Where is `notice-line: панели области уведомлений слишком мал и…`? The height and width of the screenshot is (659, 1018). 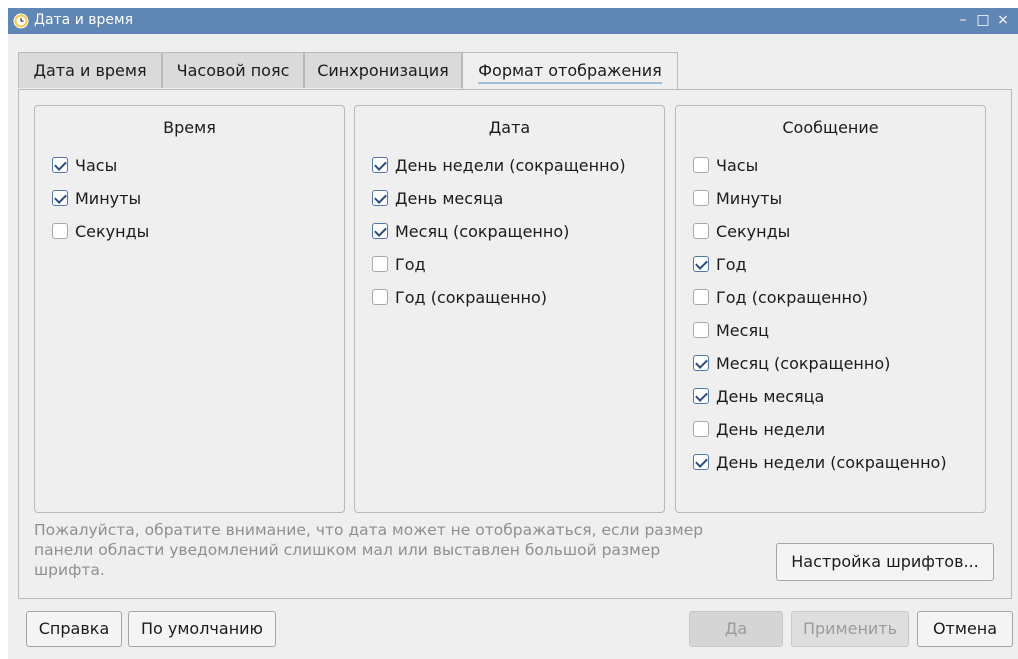
notice-line: панели области уведомлений слишком мал и… is located at coordinates (347, 550).